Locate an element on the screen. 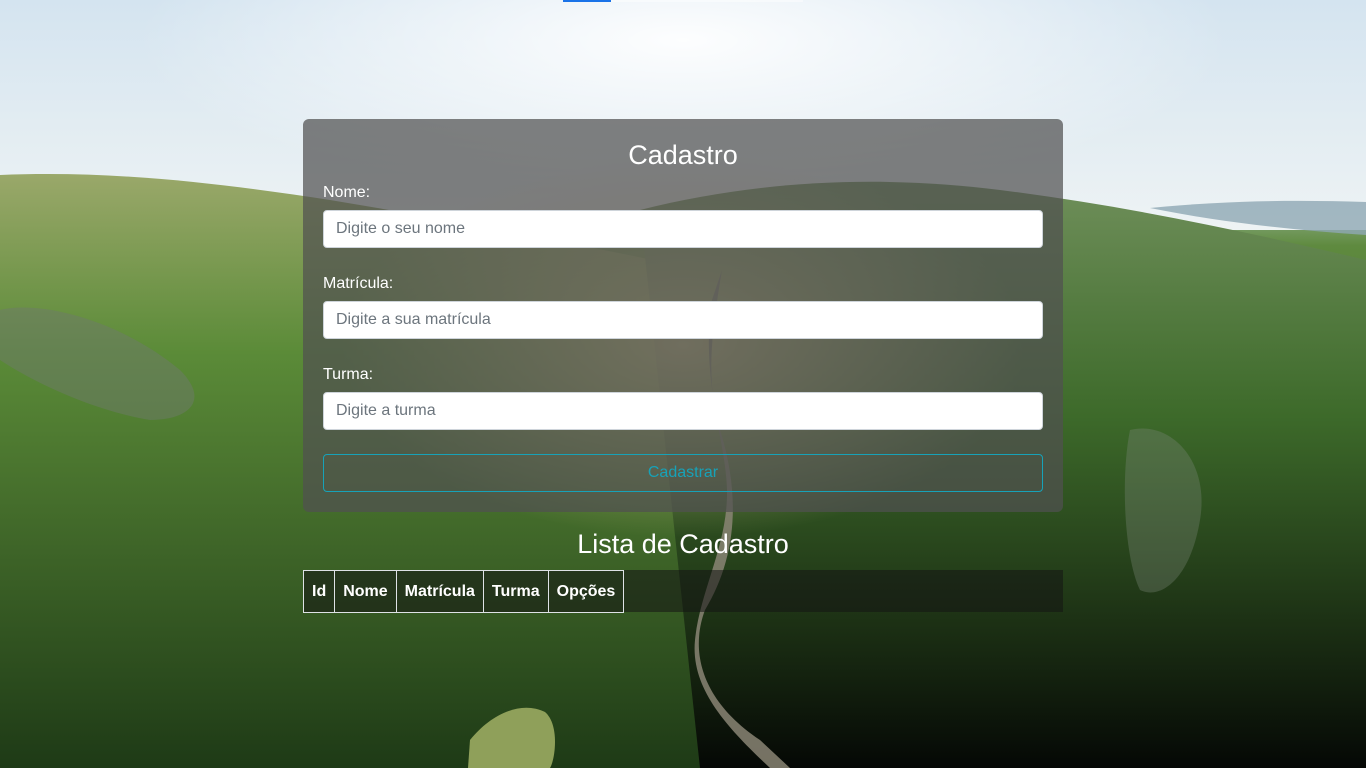 This screenshot has height=768, width=1366. column-header-options: Opções is located at coordinates (586, 591).